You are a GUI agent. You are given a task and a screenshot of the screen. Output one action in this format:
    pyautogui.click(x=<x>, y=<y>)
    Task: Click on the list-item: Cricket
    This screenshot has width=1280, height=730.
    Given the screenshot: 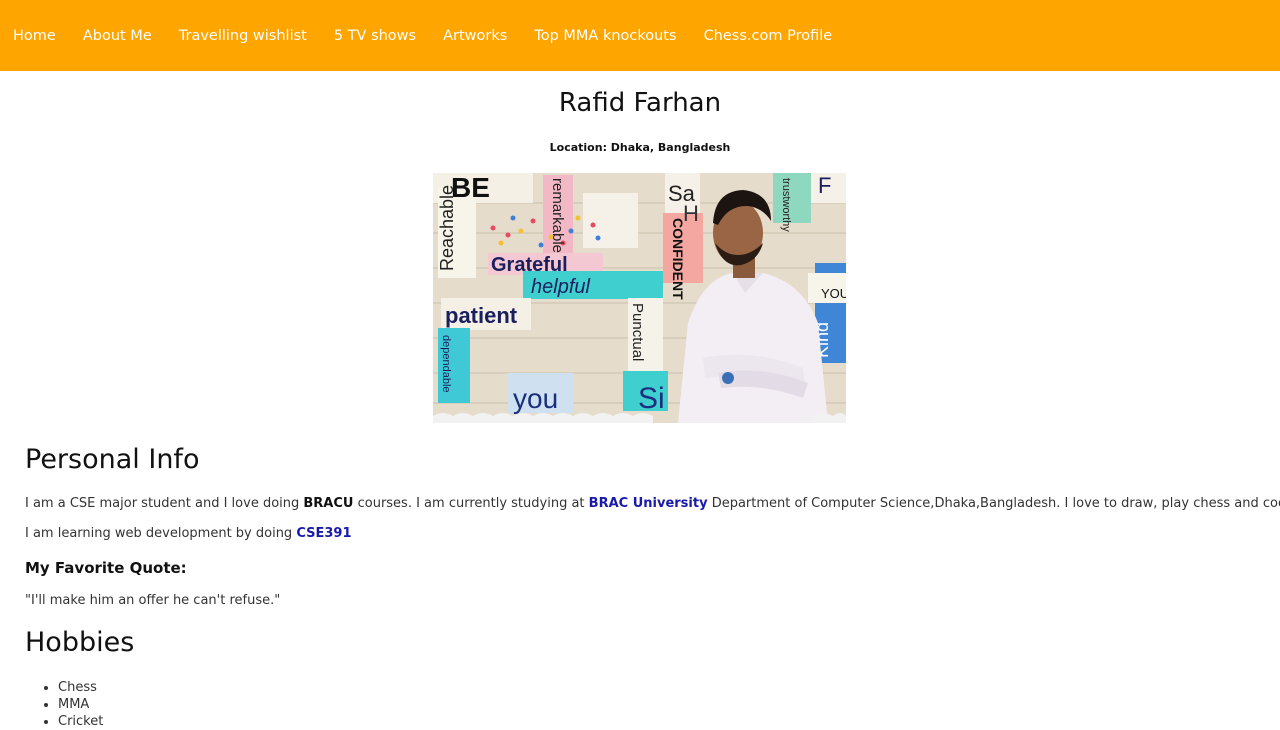 What is the action you would take?
    pyautogui.click(x=80, y=721)
    